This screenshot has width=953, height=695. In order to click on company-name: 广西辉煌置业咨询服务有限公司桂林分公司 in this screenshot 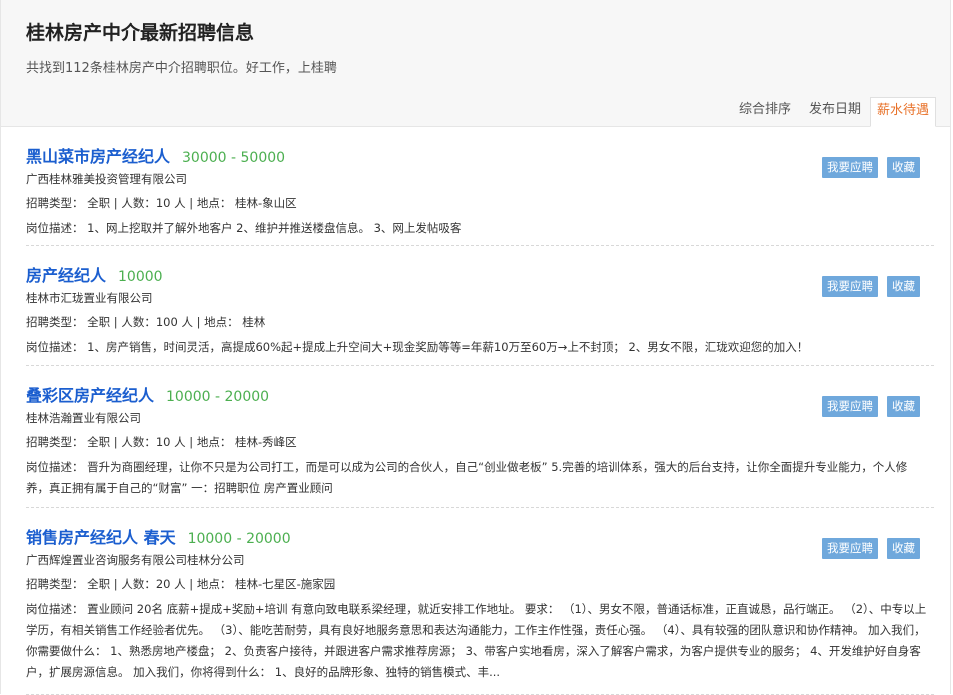, I will do `click(135, 560)`.